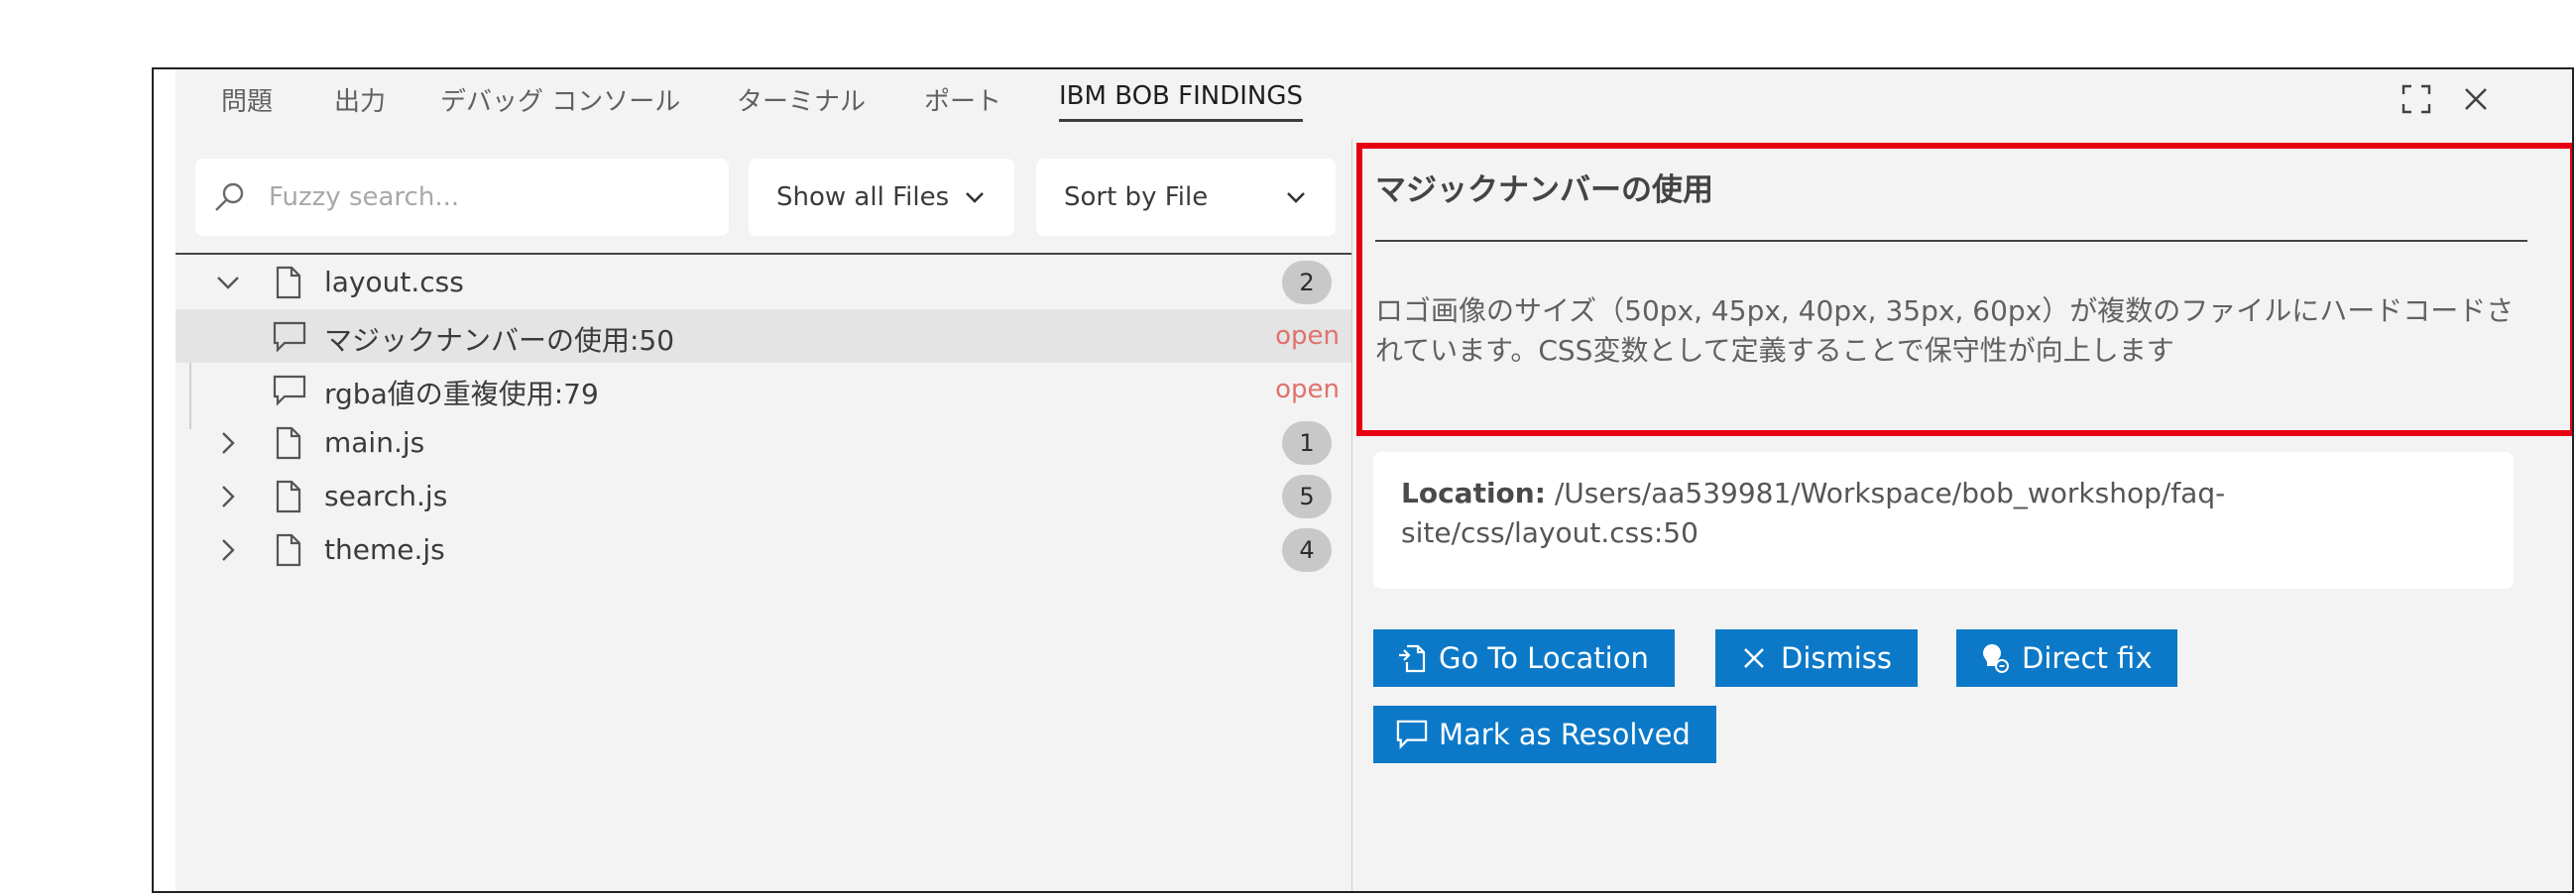 Image resolution: width=2576 pixels, height=896 pixels. What do you see at coordinates (1544, 190) in the screenshot?
I see `finding-title: マジックナンバーの使用` at bounding box center [1544, 190].